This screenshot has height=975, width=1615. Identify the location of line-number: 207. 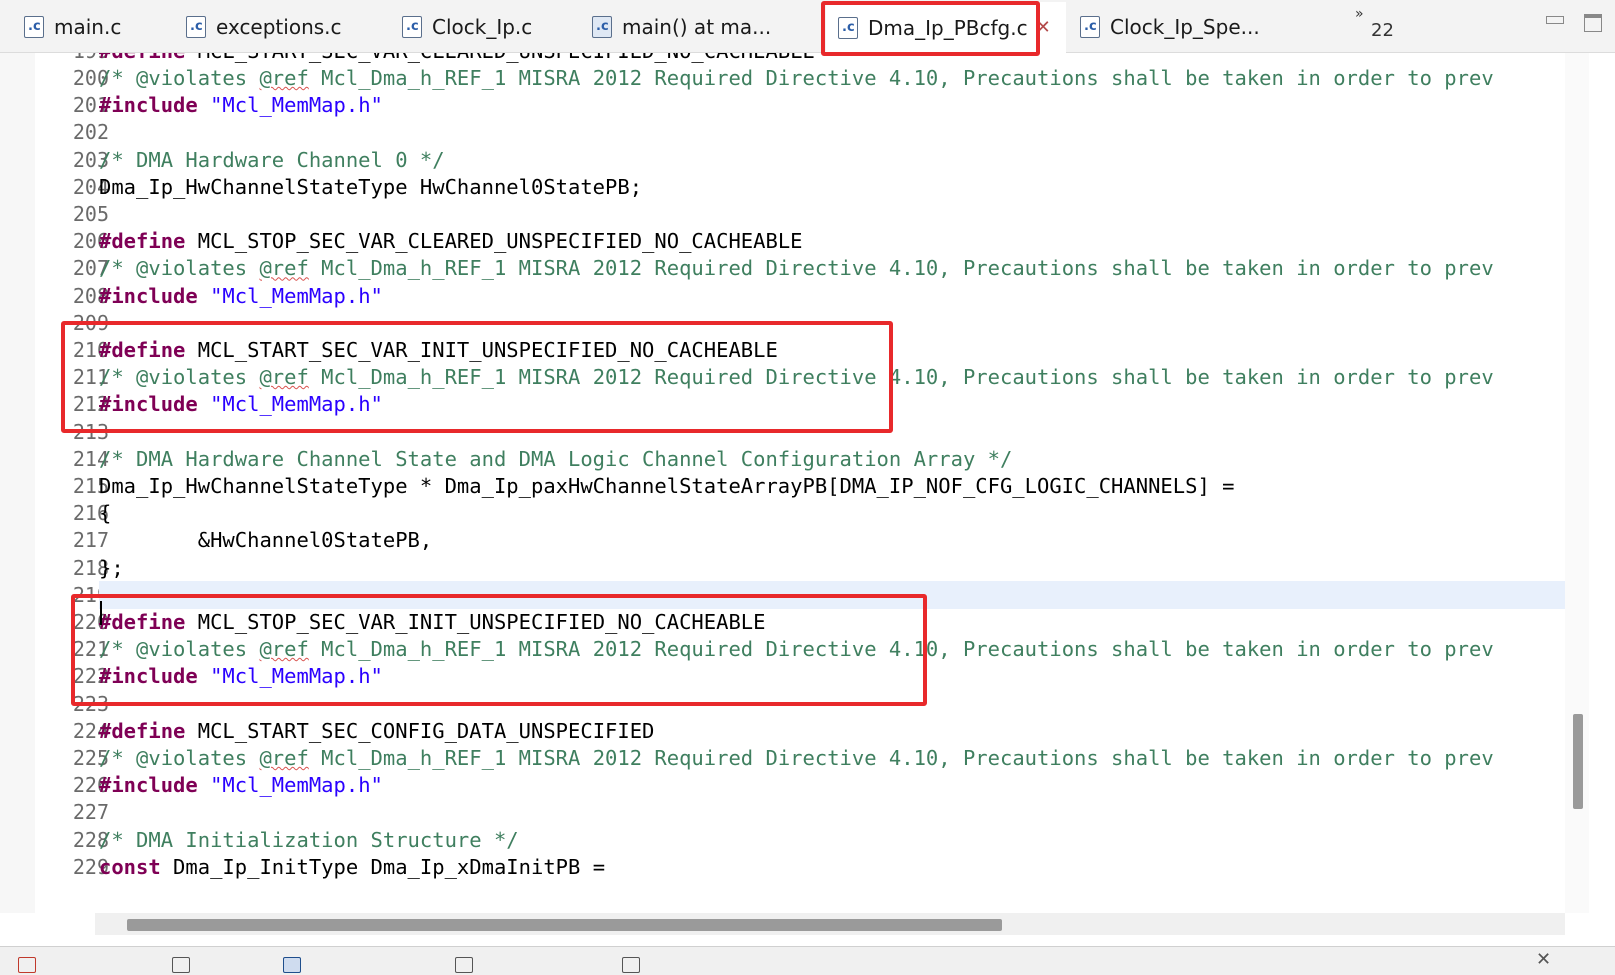
(90, 268).